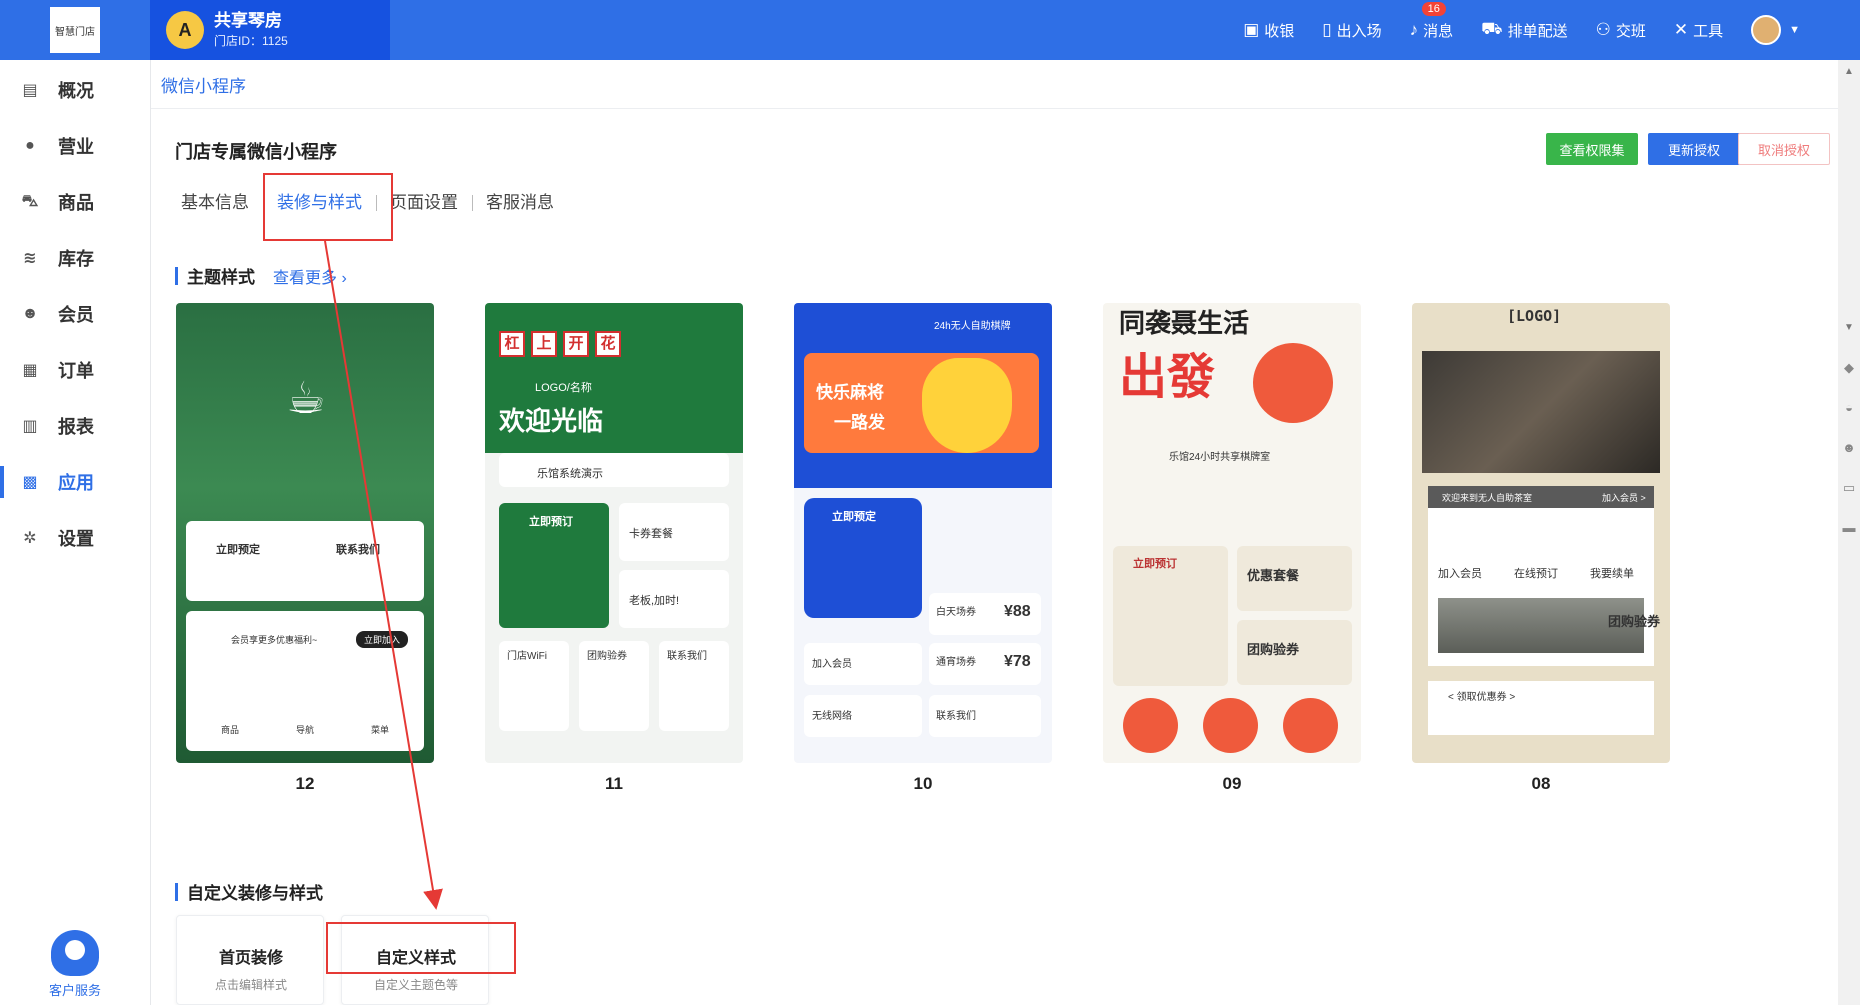 Image resolution: width=1860 pixels, height=1005 pixels. I want to click on custom-section-heading: 自定义装修与样式, so click(249, 891).